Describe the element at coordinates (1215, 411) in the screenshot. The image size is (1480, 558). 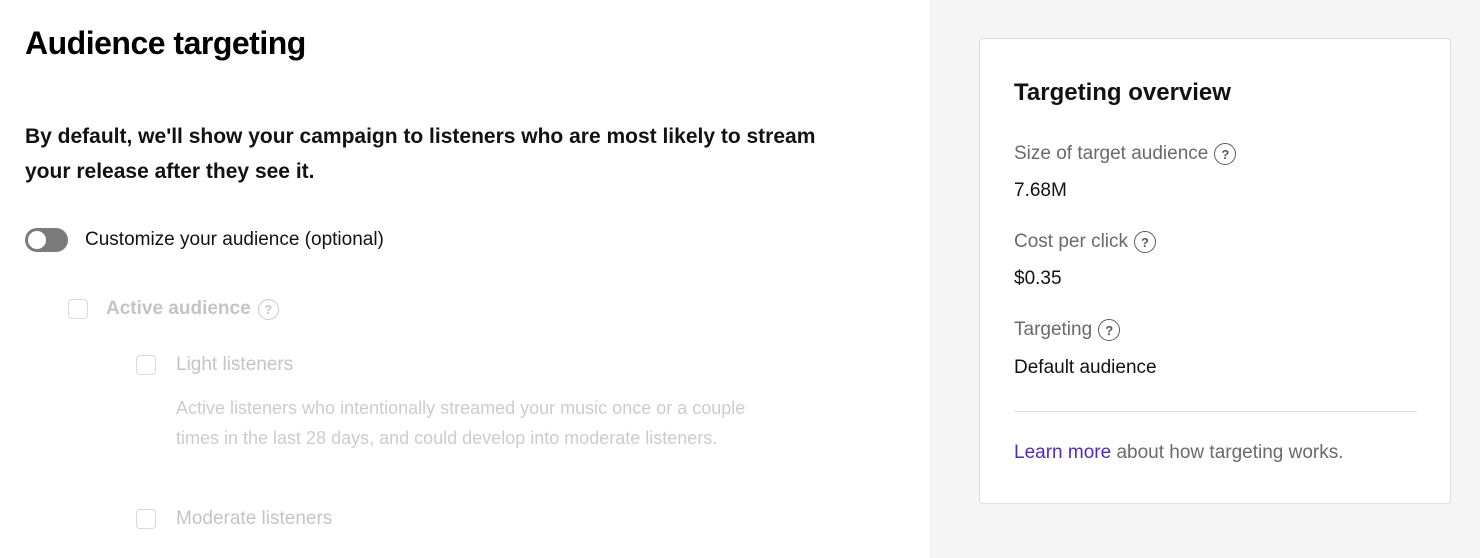
I see `overview-divider` at that location.